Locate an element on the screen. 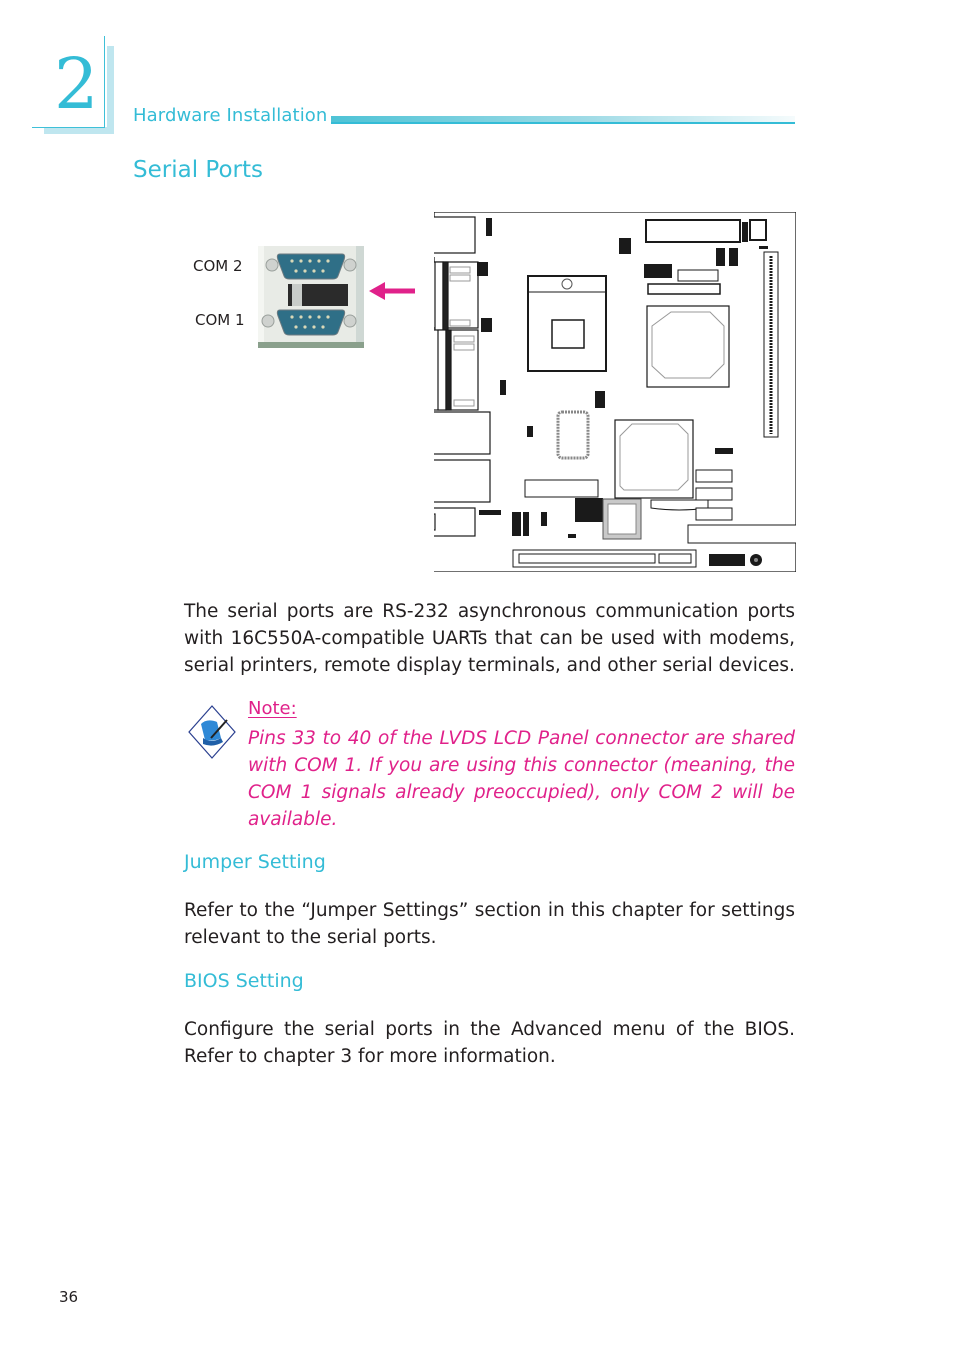 This screenshot has height=1351, width=954. southbridge-chip is located at coordinates (654, 459).